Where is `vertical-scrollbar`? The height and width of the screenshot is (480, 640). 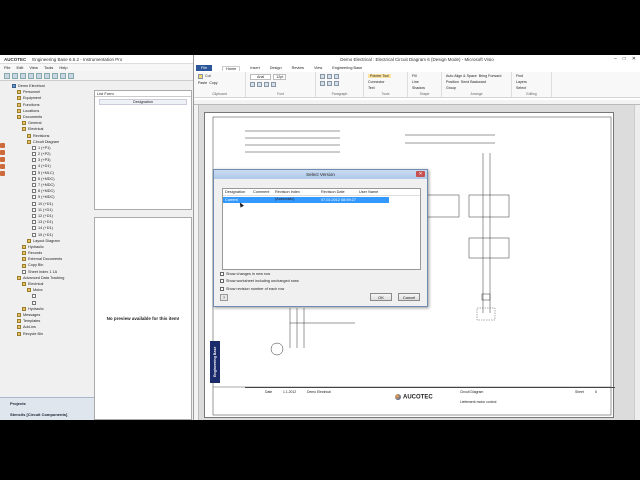 vertical-scrollbar is located at coordinates (637, 262).